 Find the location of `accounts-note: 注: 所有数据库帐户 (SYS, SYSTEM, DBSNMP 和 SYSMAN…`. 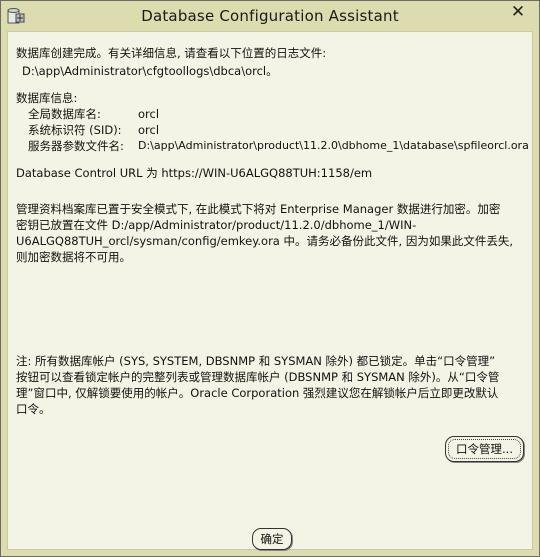

accounts-note: 注: 所有数据库帐户 (SYS, SYSTEM, DBSNMP 和 SYSMAN… is located at coordinates (272, 385).